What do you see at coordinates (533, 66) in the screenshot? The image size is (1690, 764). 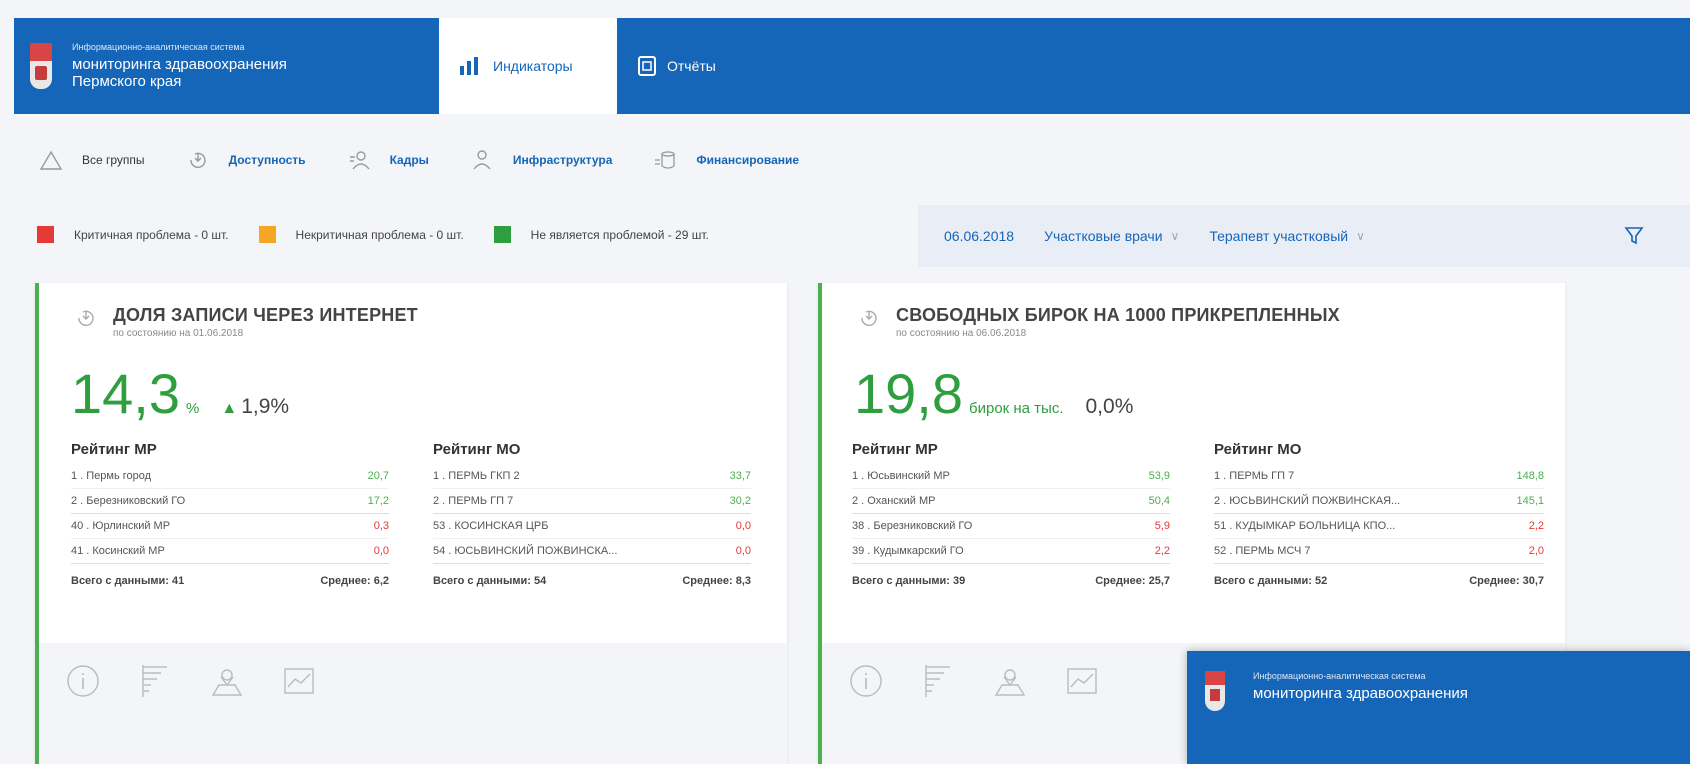 I see `tab-indicators-label: Индикаторы` at bounding box center [533, 66].